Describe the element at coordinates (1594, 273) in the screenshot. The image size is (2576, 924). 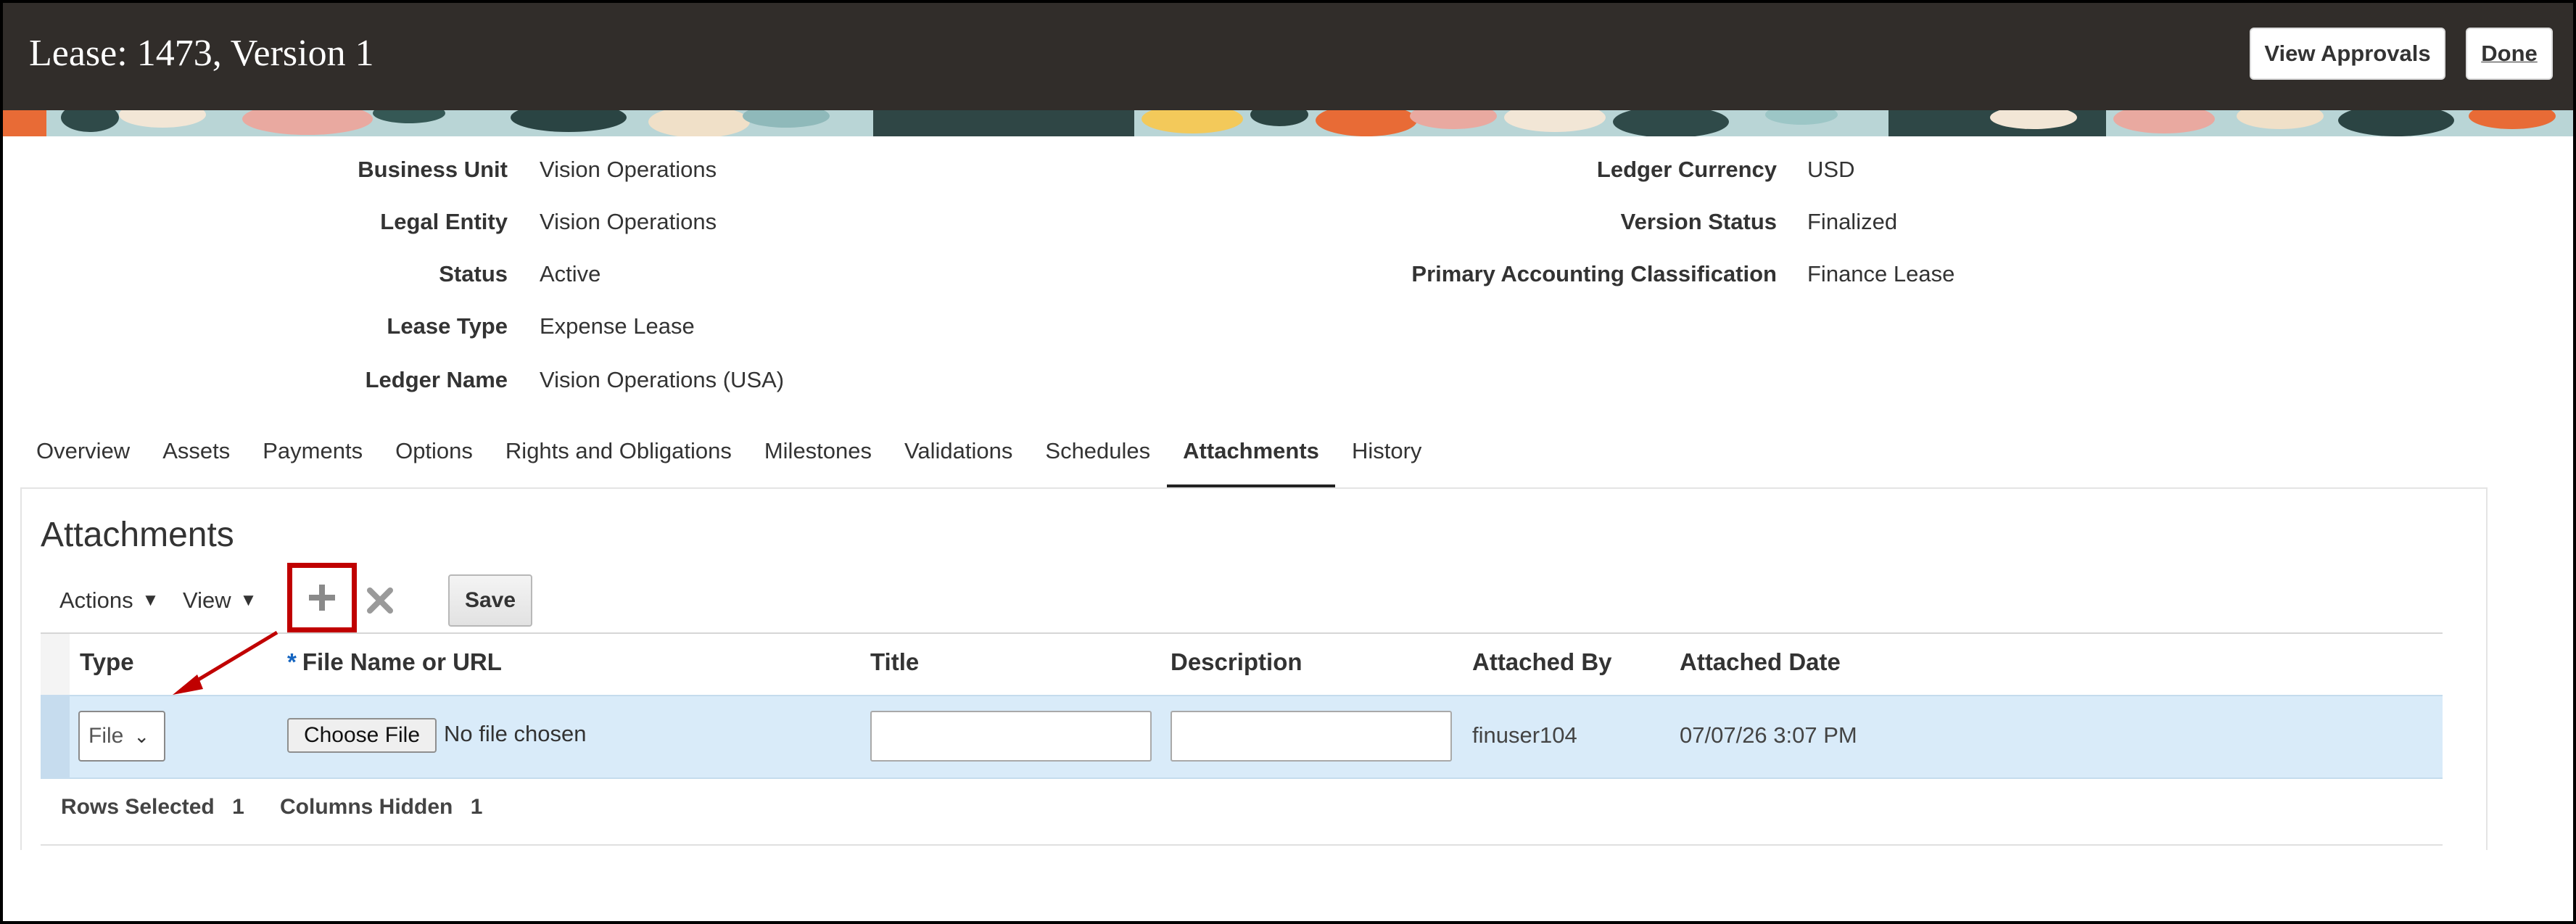
I see `primary-classification-label: Primary Accounting Classification` at that location.